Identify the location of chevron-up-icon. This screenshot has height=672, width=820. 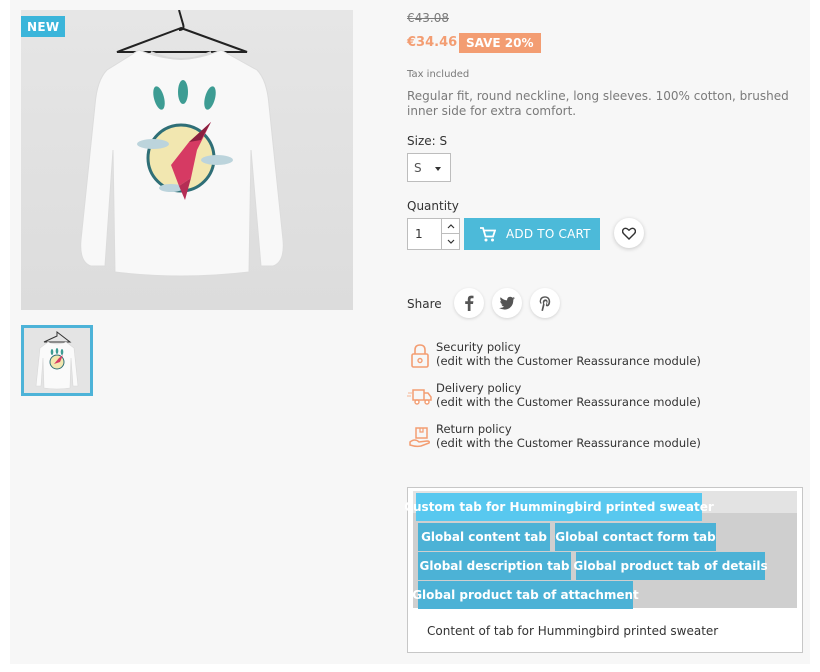
(450, 225).